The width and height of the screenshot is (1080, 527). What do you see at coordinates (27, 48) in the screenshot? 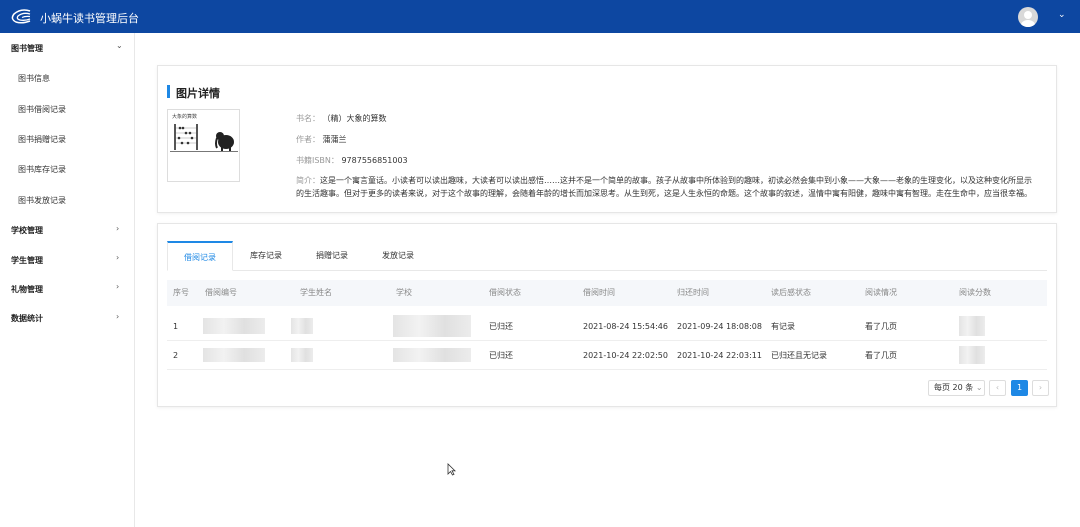
I see `sidebar-group-book-management: 图书管理` at bounding box center [27, 48].